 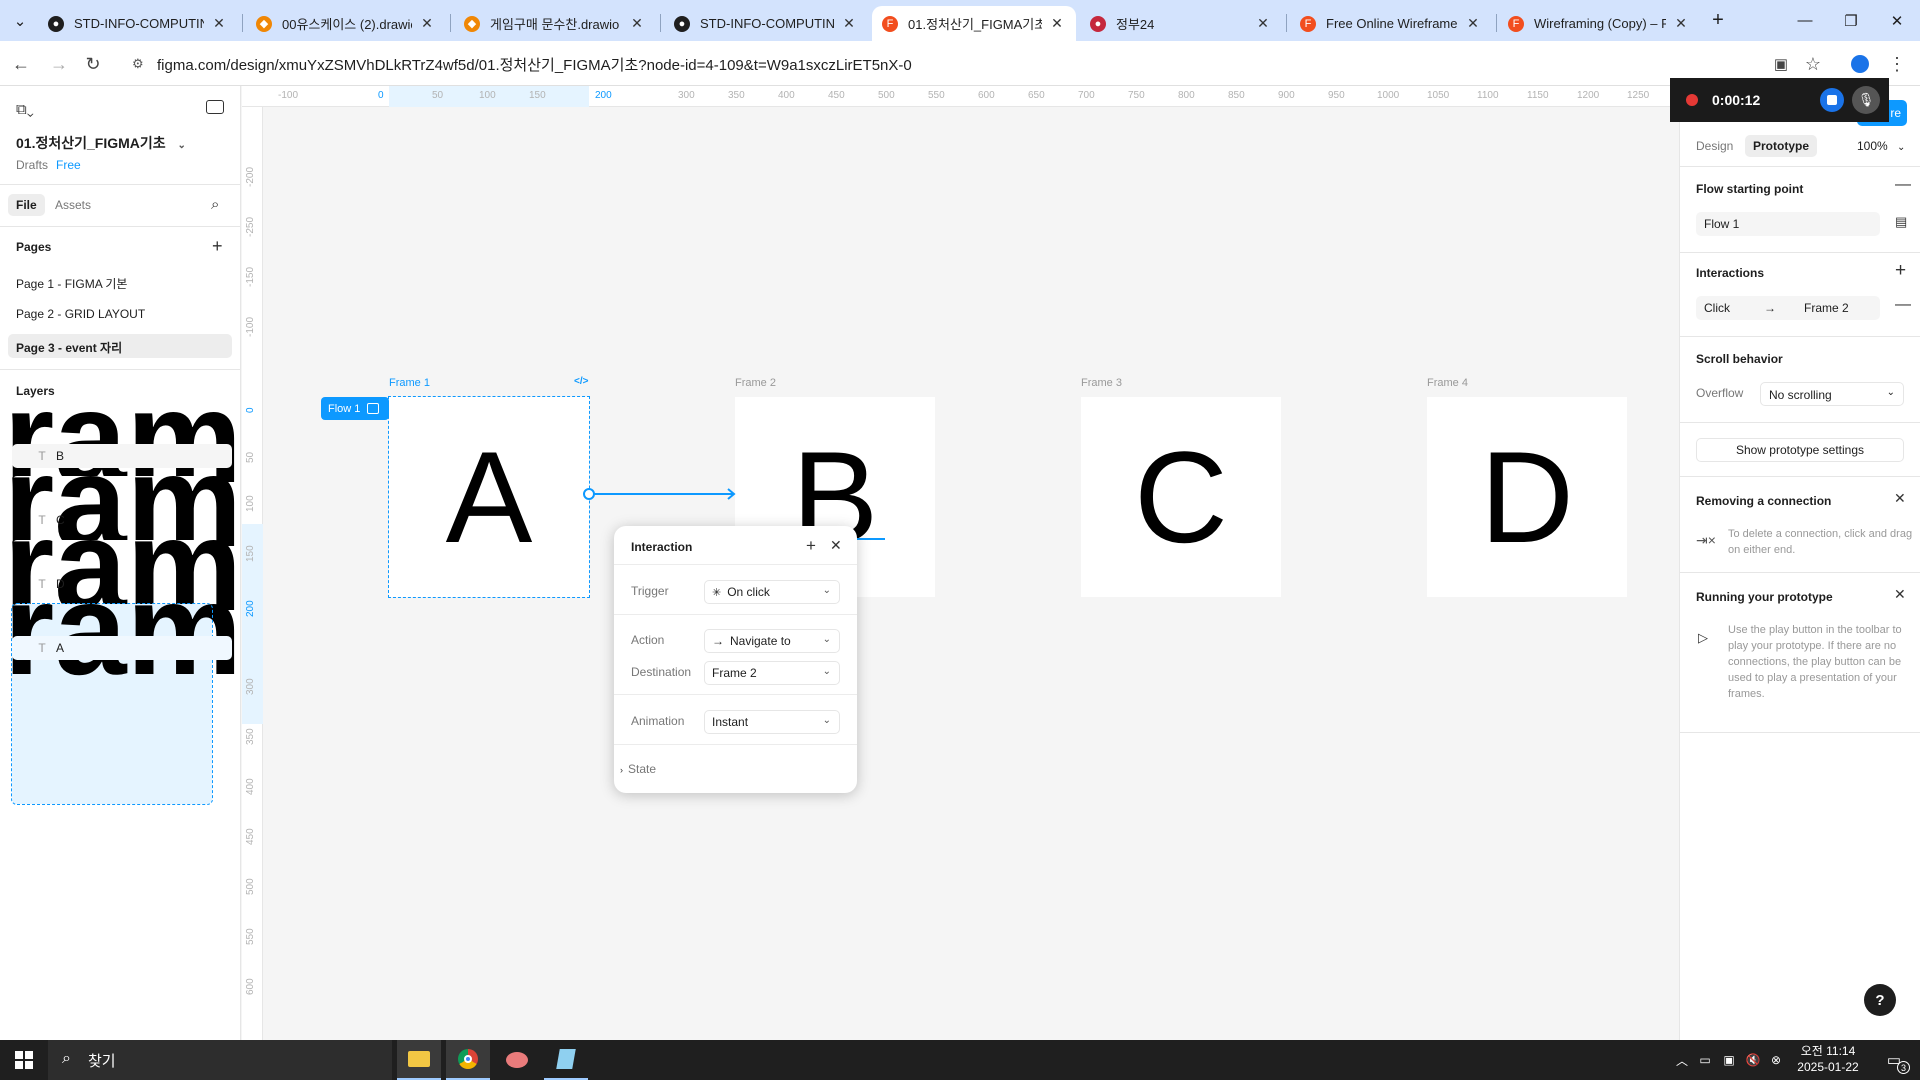 What do you see at coordinates (1800, 450) in the screenshot?
I see `show-prototype-settings-button: Show prototype settings` at bounding box center [1800, 450].